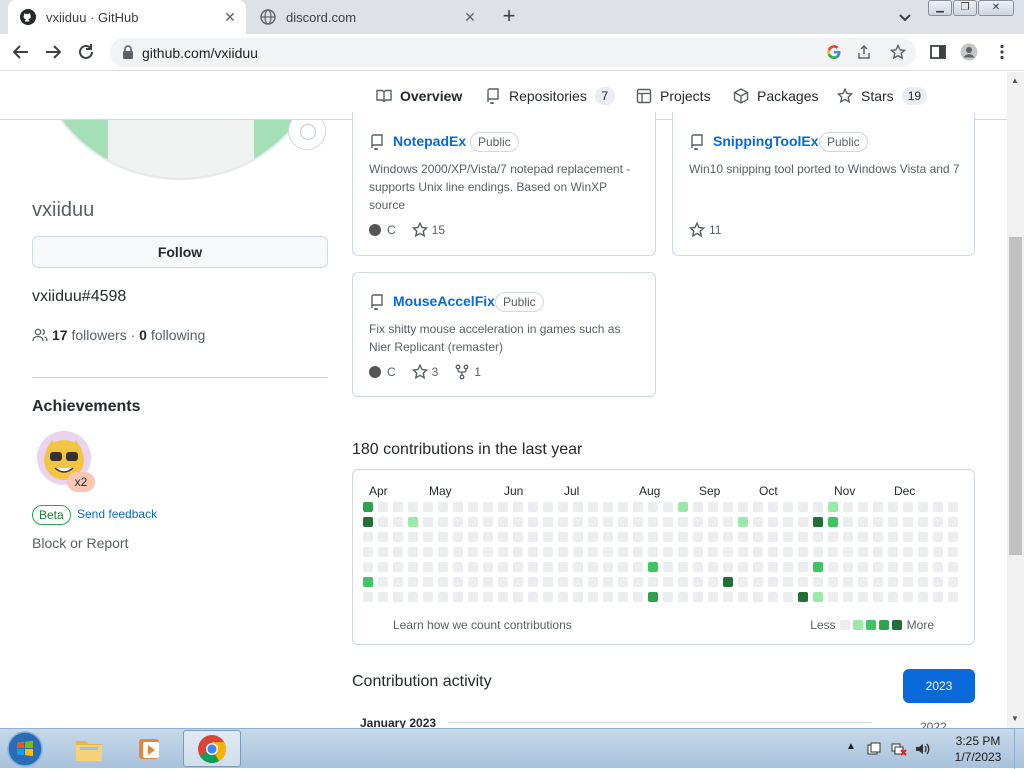 The height and width of the screenshot is (769, 1024). I want to click on block-or-report-link: Block or Report, so click(80, 543).